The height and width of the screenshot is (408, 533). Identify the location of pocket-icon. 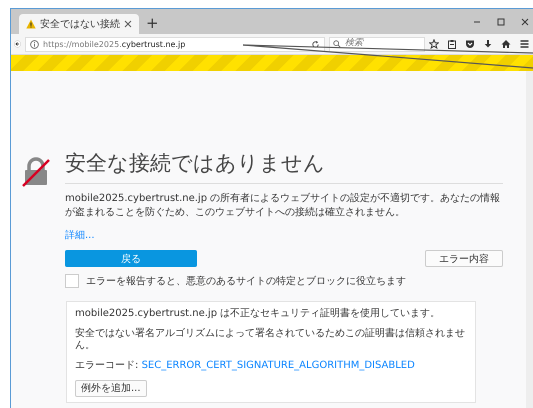
(470, 44).